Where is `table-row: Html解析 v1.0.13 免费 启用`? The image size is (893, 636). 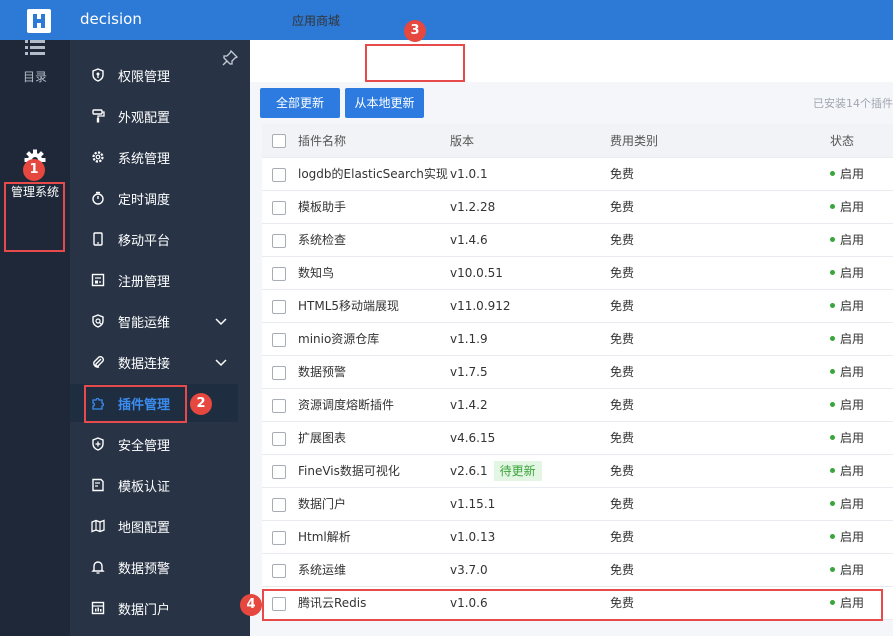
table-row: Html解析 v1.0.13 免费 启用 is located at coordinates (577, 537).